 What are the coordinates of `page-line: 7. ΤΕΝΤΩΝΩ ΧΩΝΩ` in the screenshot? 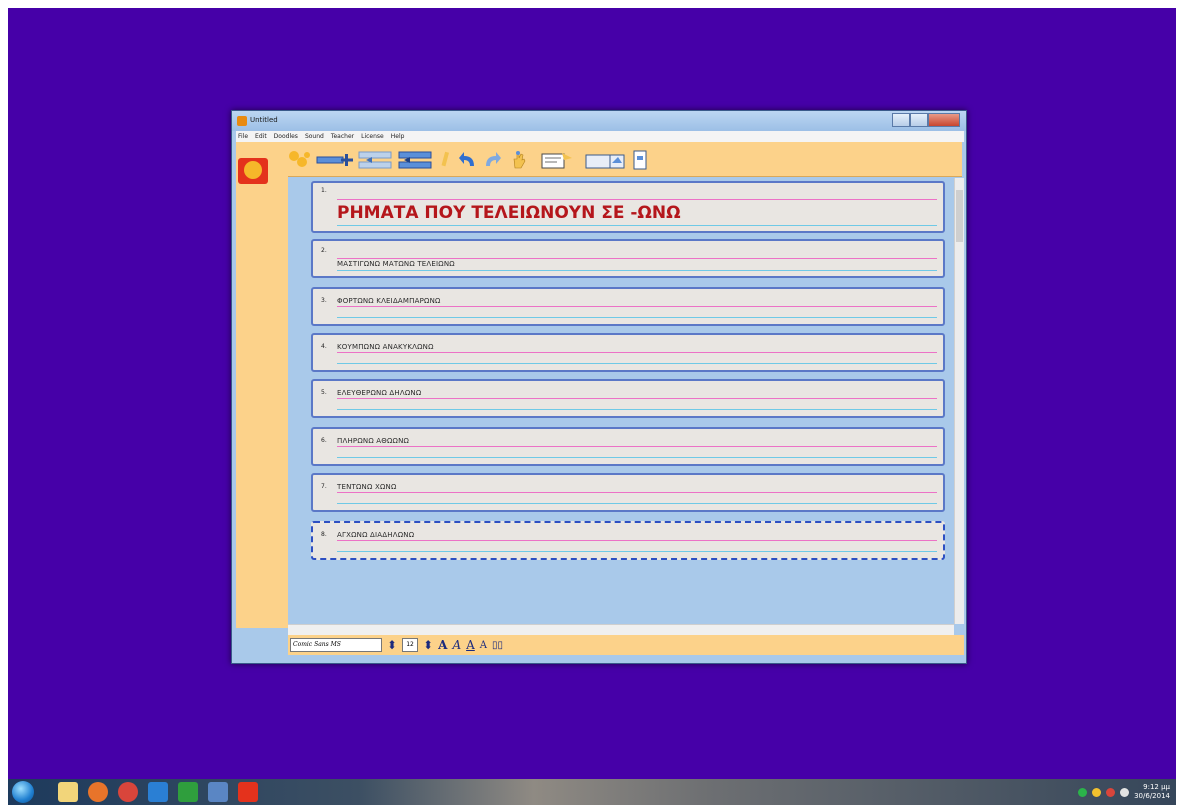 It's located at (628, 492).